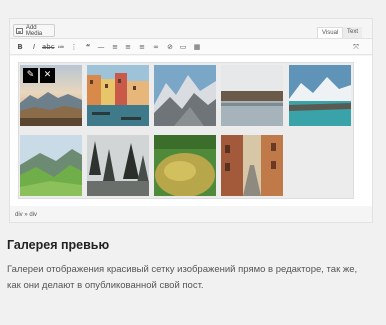  Describe the element at coordinates (48, 47) in the screenshot. I see `strikethrough-icon: abc` at that location.